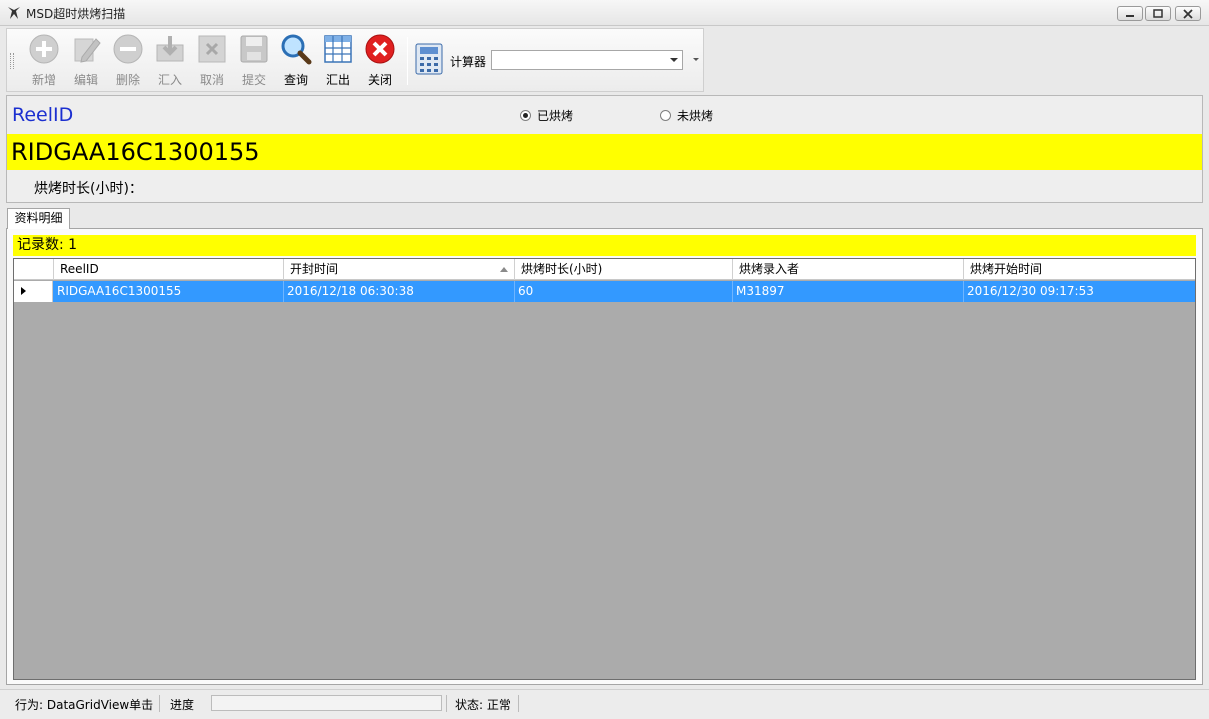  What do you see at coordinates (33, 291) in the screenshot?
I see `row-selector-icon` at bounding box center [33, 291].